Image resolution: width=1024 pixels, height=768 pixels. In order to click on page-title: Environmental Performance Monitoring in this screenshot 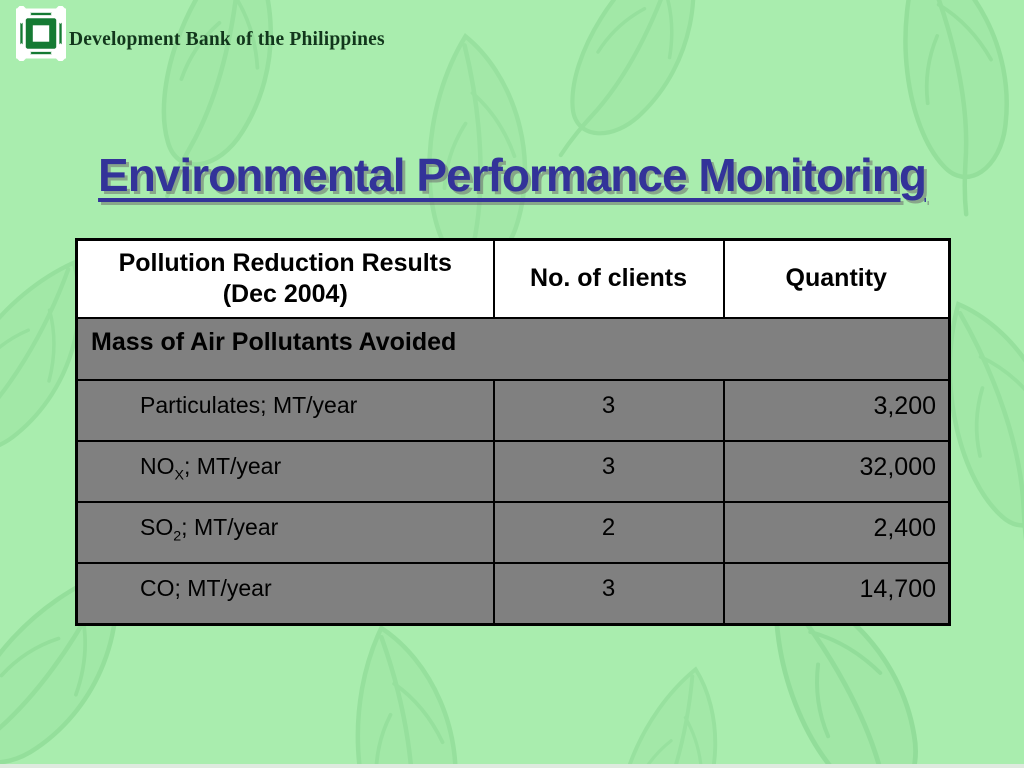, I will do `click(512, 175)`.